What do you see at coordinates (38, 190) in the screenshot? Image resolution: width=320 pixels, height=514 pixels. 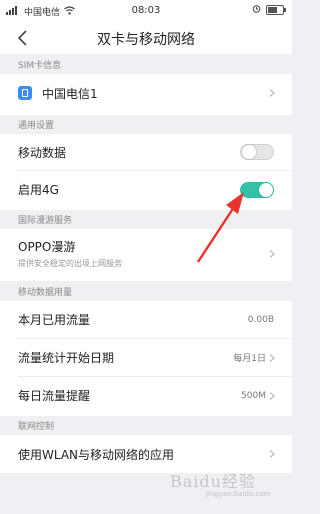 I see `enable-4g-label: 启用4G` at bounding box center [38, 190].